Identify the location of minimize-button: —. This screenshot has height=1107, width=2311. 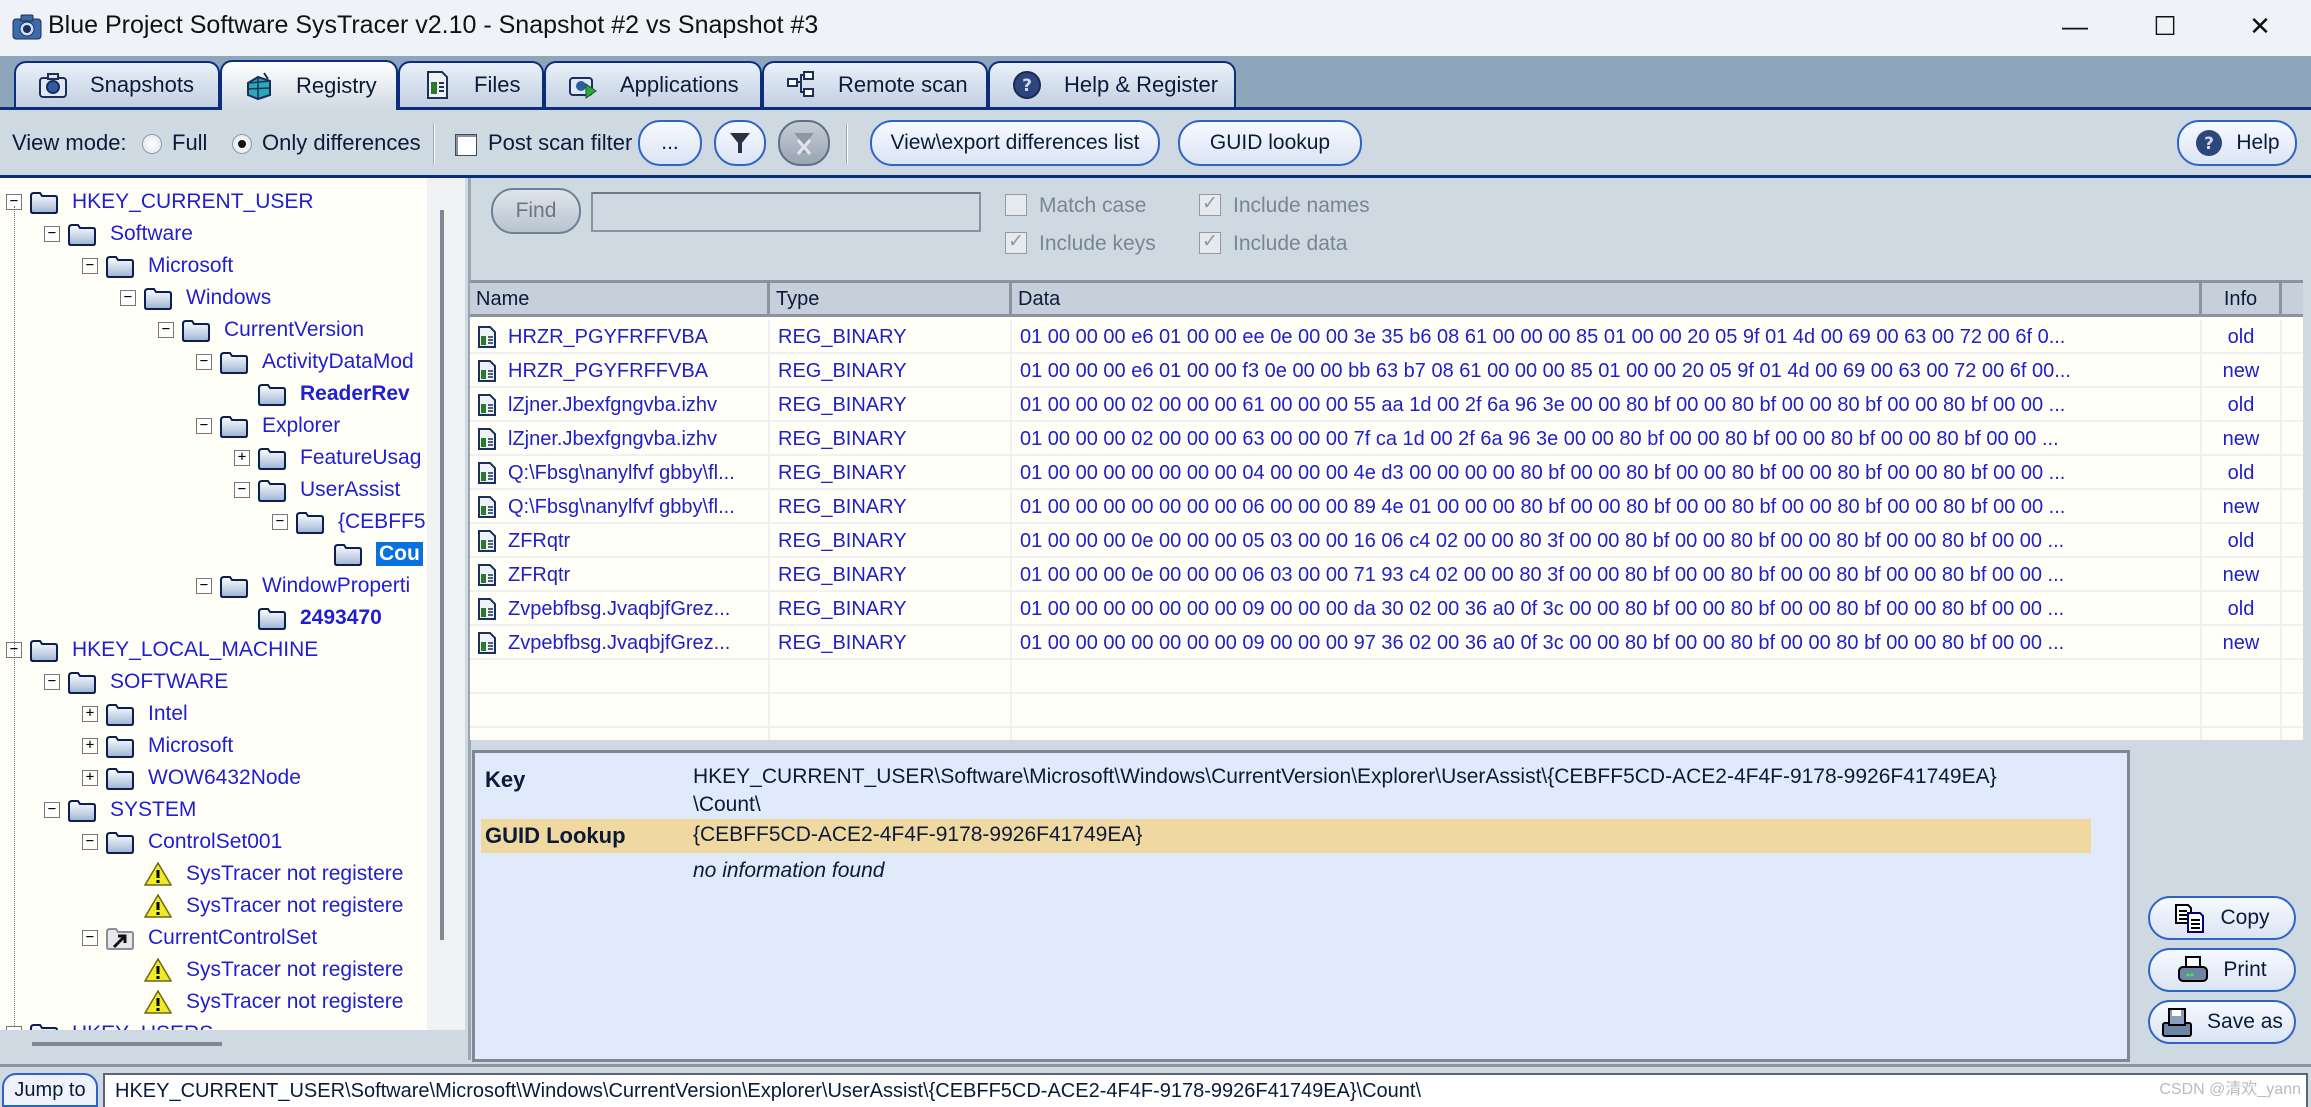
(2075, 26).